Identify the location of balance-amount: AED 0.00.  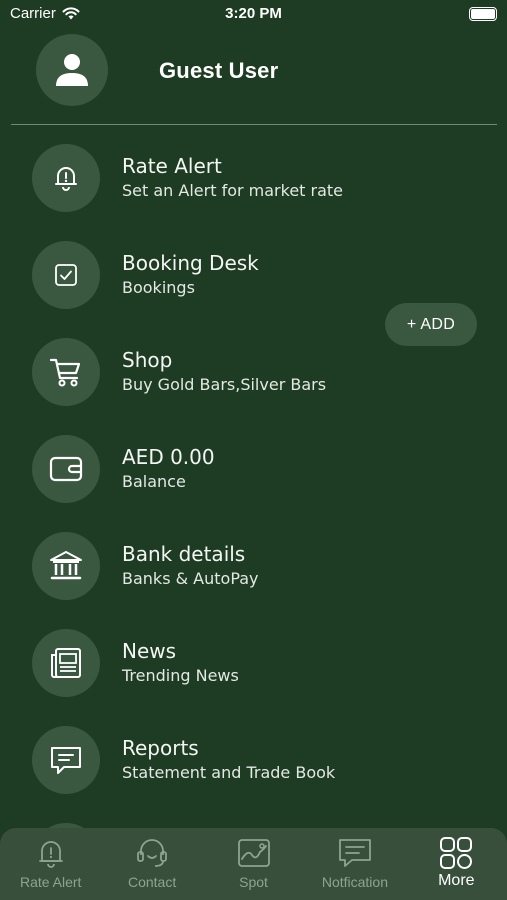
(168, 457).